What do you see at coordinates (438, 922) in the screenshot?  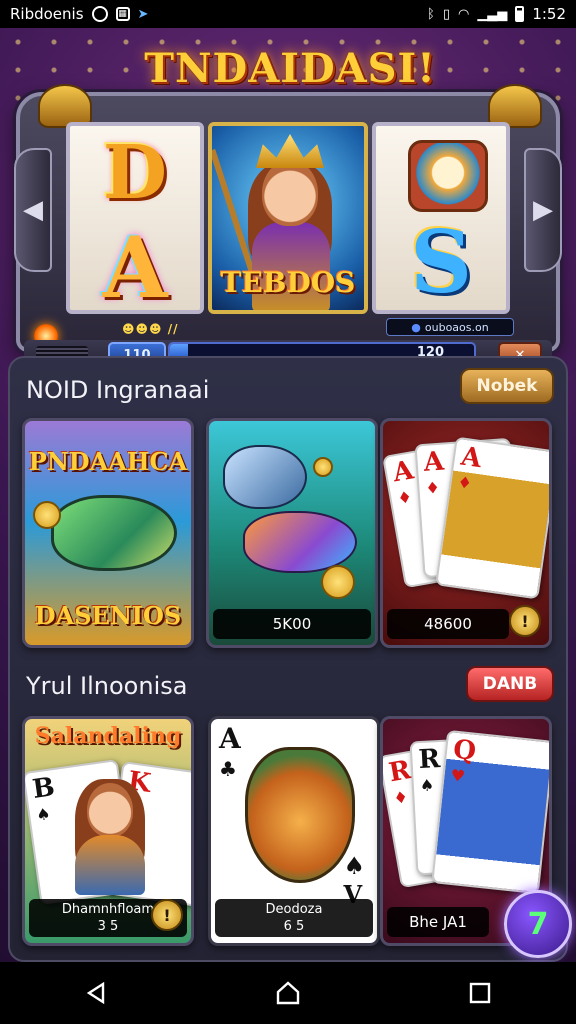 I see `card-label: Bhe JA1` at bounding box center [438, 922].